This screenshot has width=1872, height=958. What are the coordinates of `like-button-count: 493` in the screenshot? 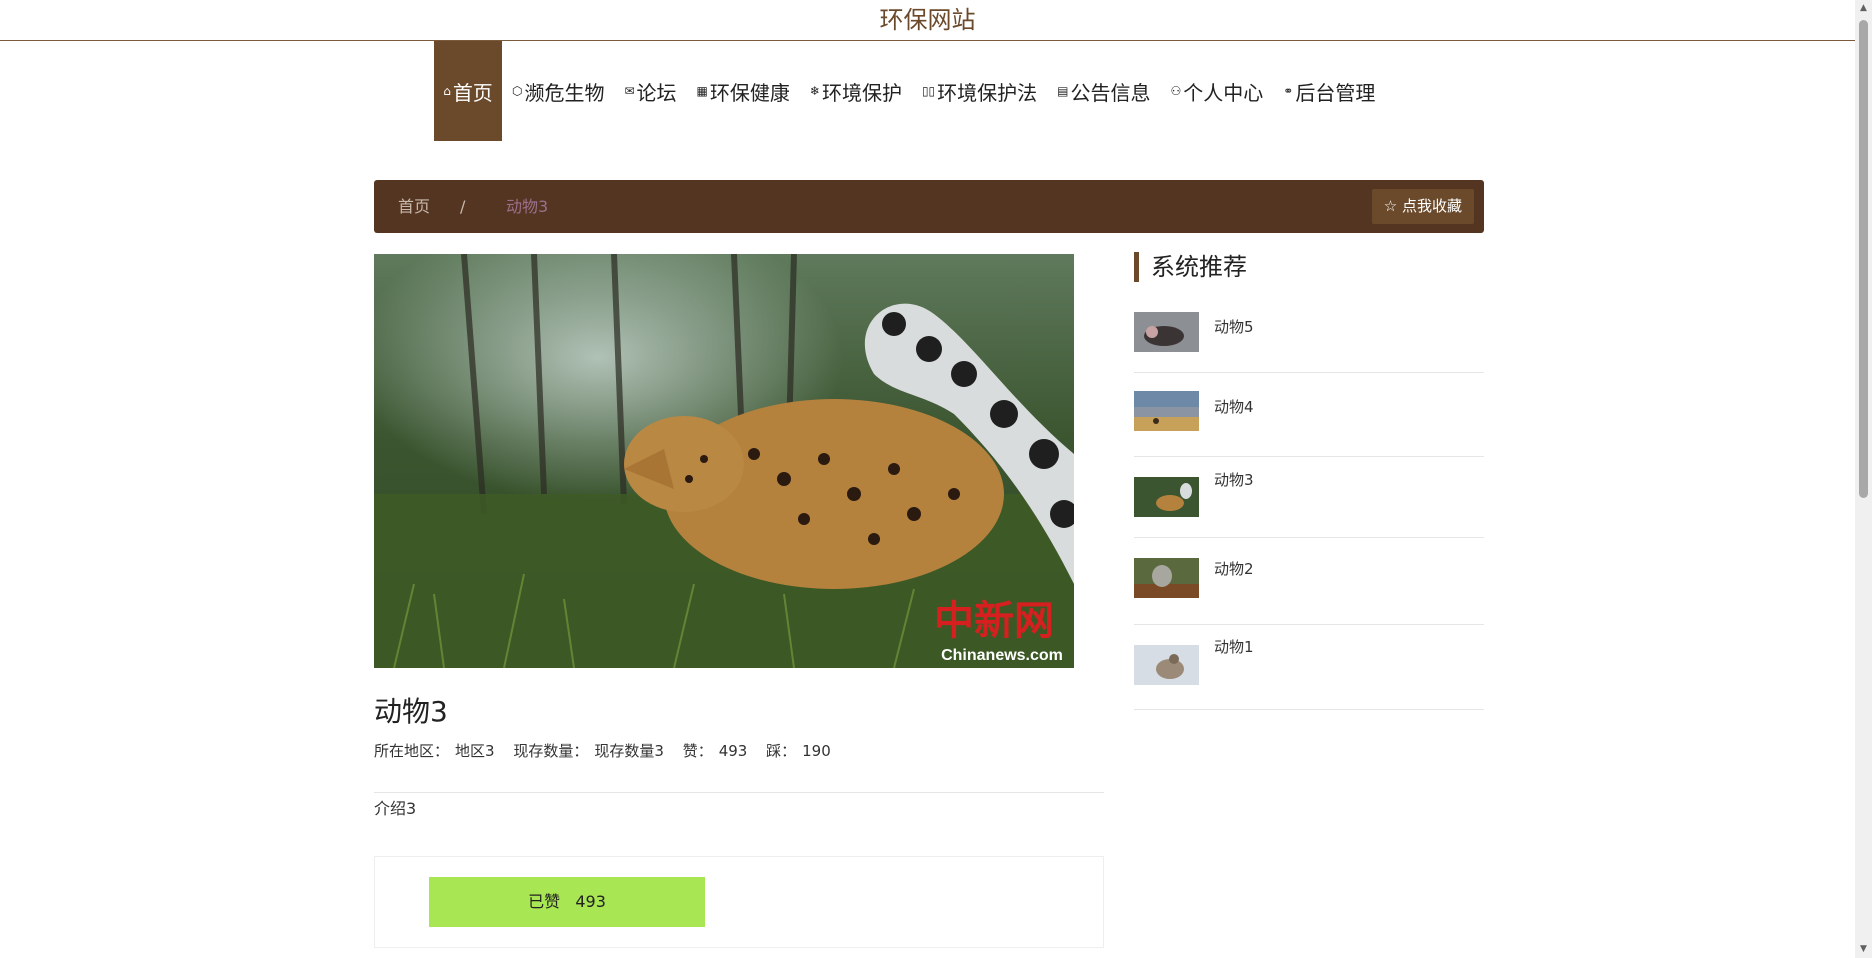 It's located at (590, 901).